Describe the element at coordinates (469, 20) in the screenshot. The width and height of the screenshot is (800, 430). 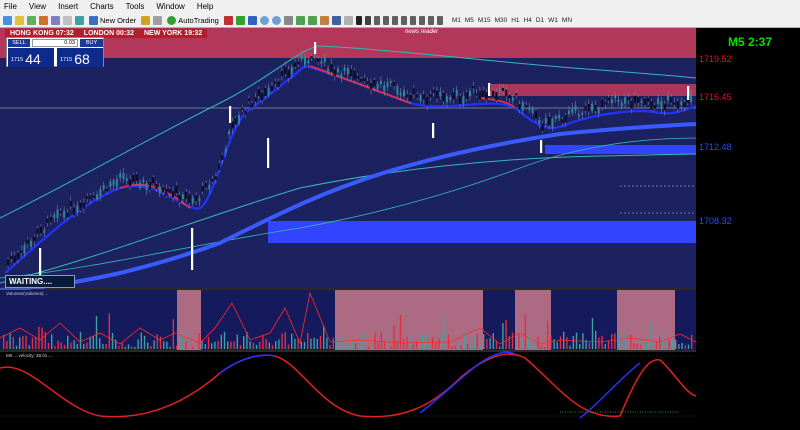
I see `timeframe-m5: M5` at that location.